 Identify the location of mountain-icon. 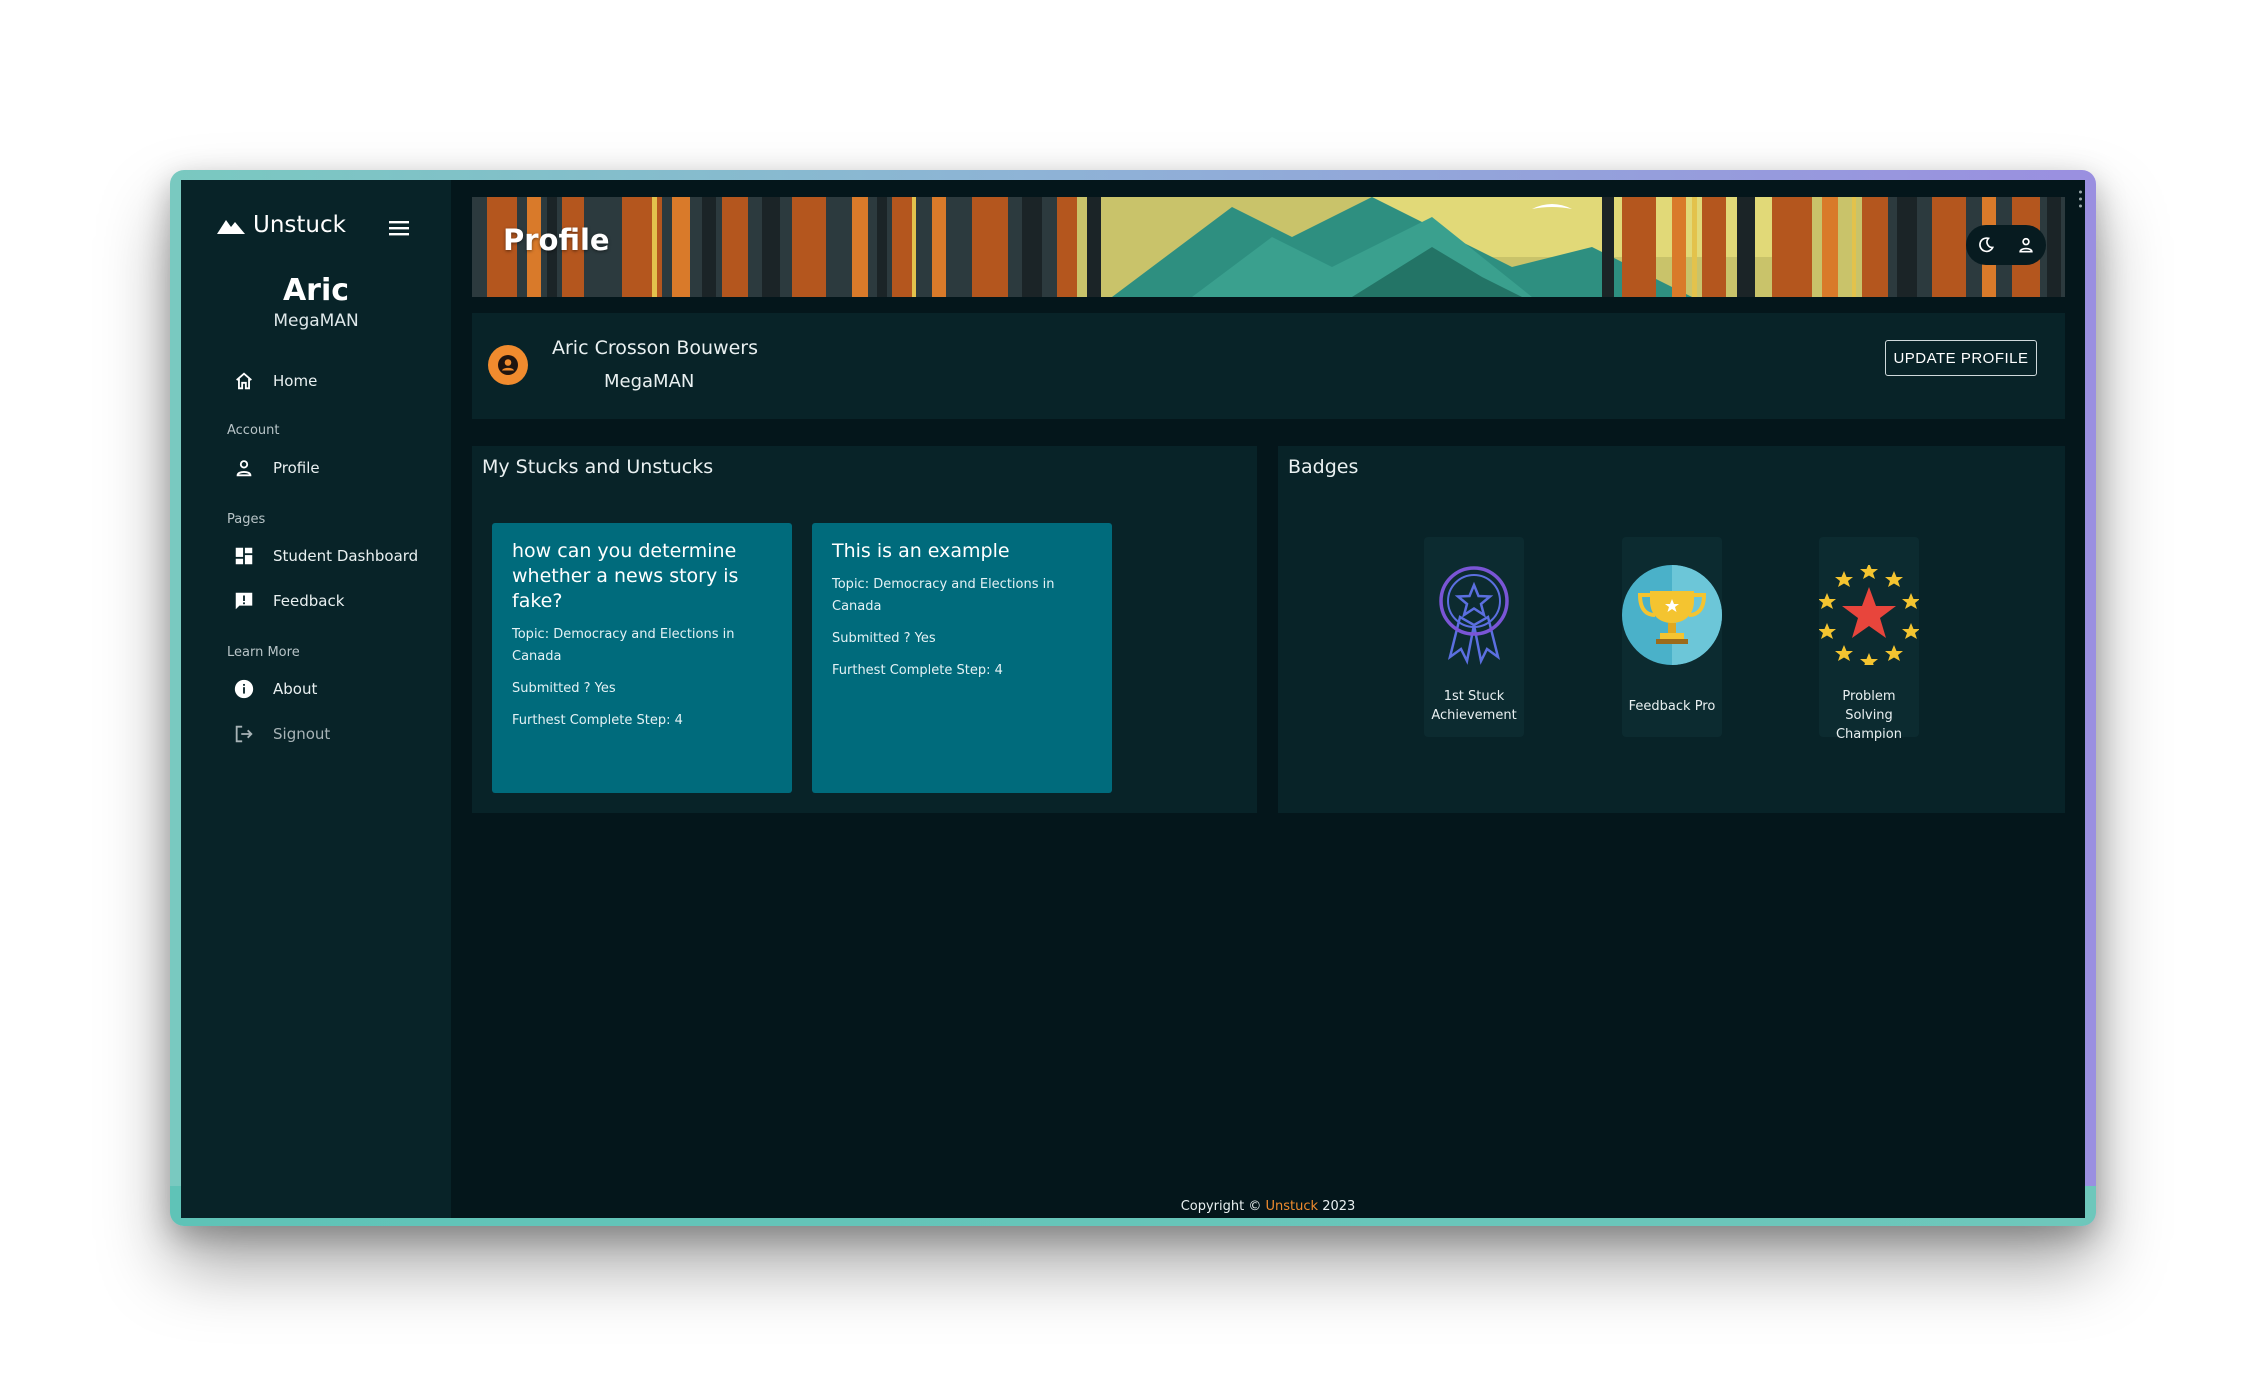
(231, 227).